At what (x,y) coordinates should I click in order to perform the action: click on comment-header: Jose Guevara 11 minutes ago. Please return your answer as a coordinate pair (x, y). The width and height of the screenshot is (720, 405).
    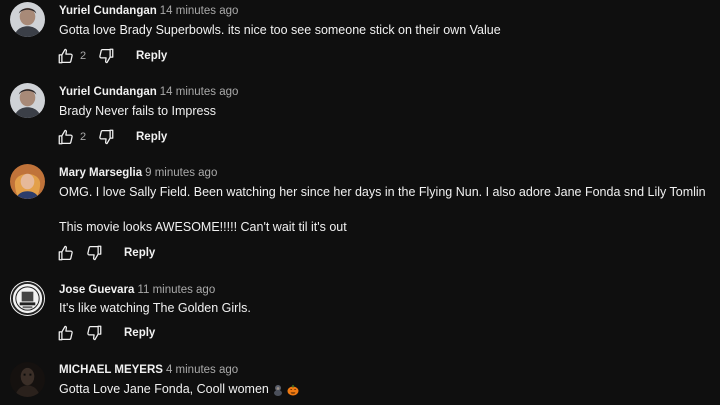
    Looking at the image, I should click on (137, 290).